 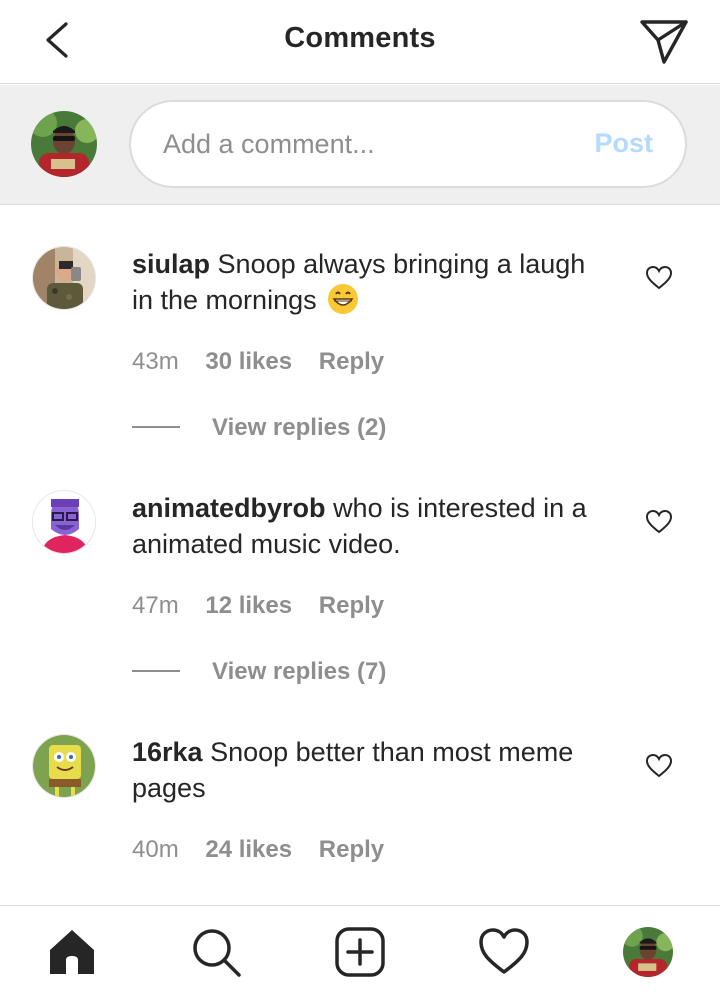 I want to click on post-button: Post, so click(x=623, y=143).